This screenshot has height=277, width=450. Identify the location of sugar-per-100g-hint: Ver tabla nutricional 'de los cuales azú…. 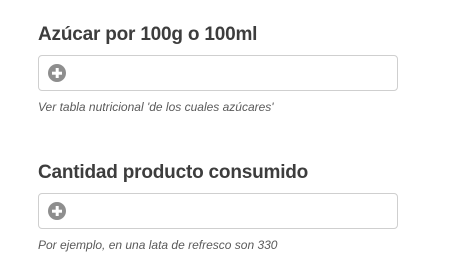
(156, 107).